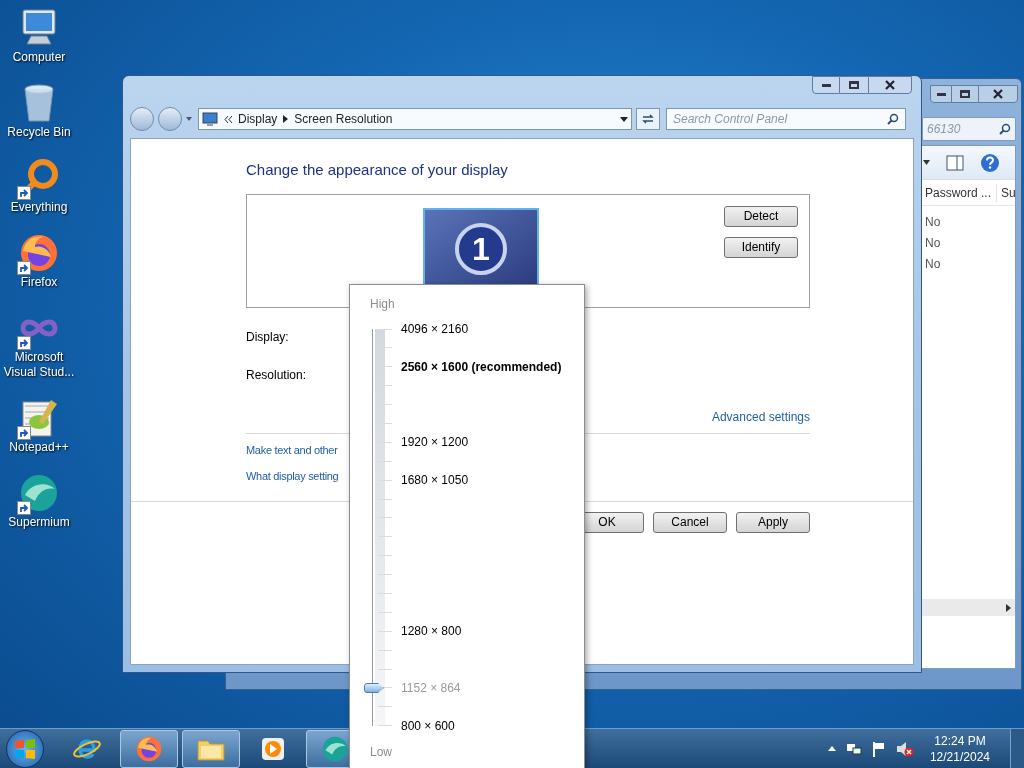  Describe the element at coordinates (381, 752) in the screenshot. I see `low-label: Low` at that location.